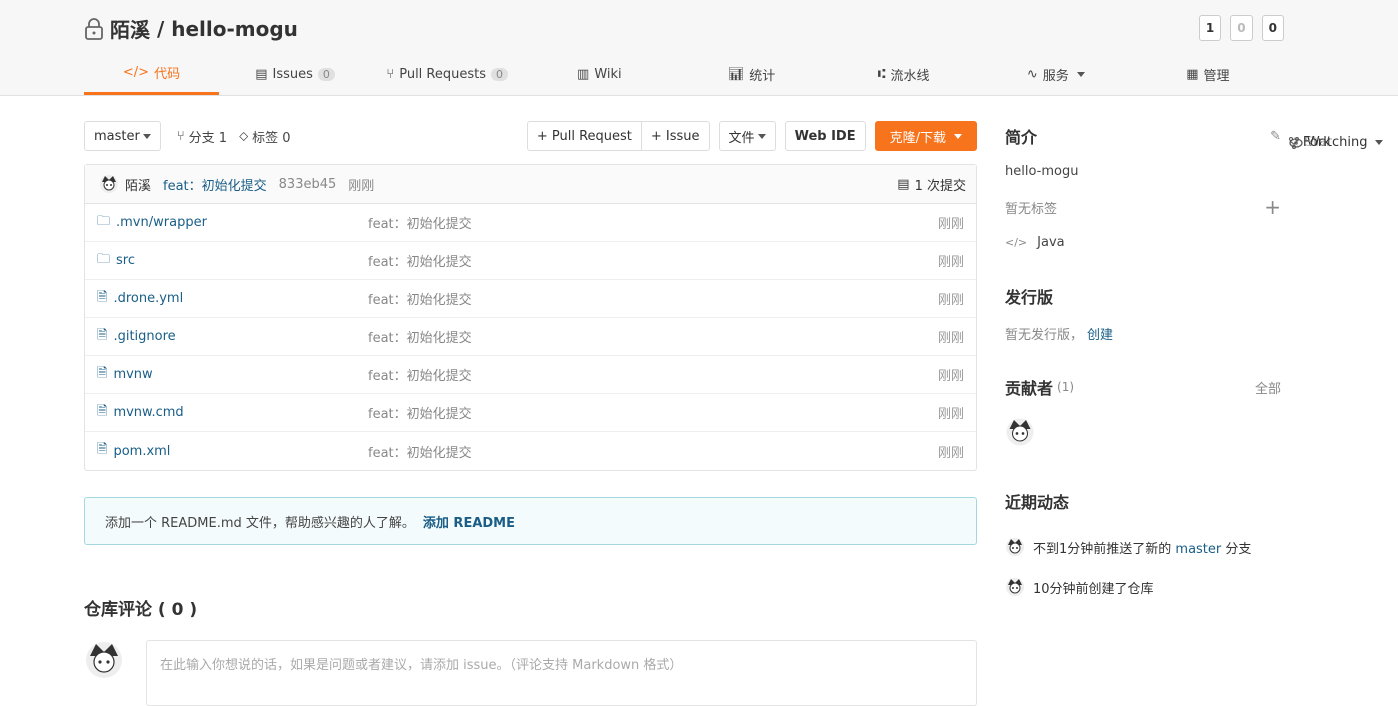 The height and width of the screenshot is (706, 1398). Describe the element at coordinates (825, 136) in the screenshot. I see `web-ide-button: Web IDE` at that location.